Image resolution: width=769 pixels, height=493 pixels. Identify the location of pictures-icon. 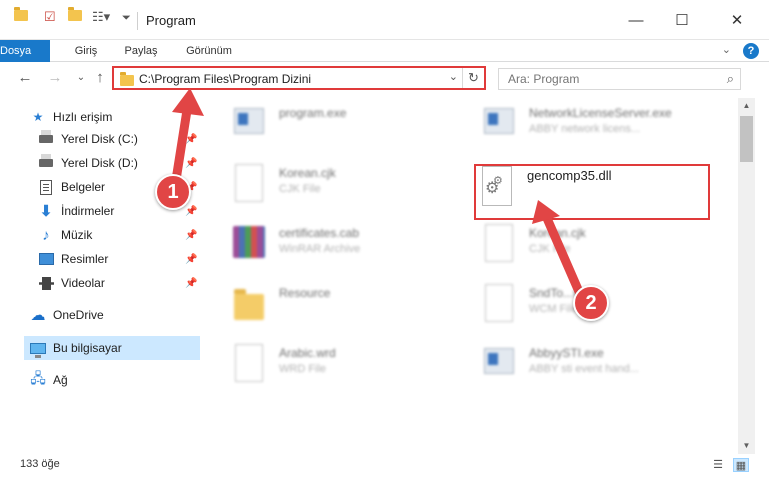
(46, 259).